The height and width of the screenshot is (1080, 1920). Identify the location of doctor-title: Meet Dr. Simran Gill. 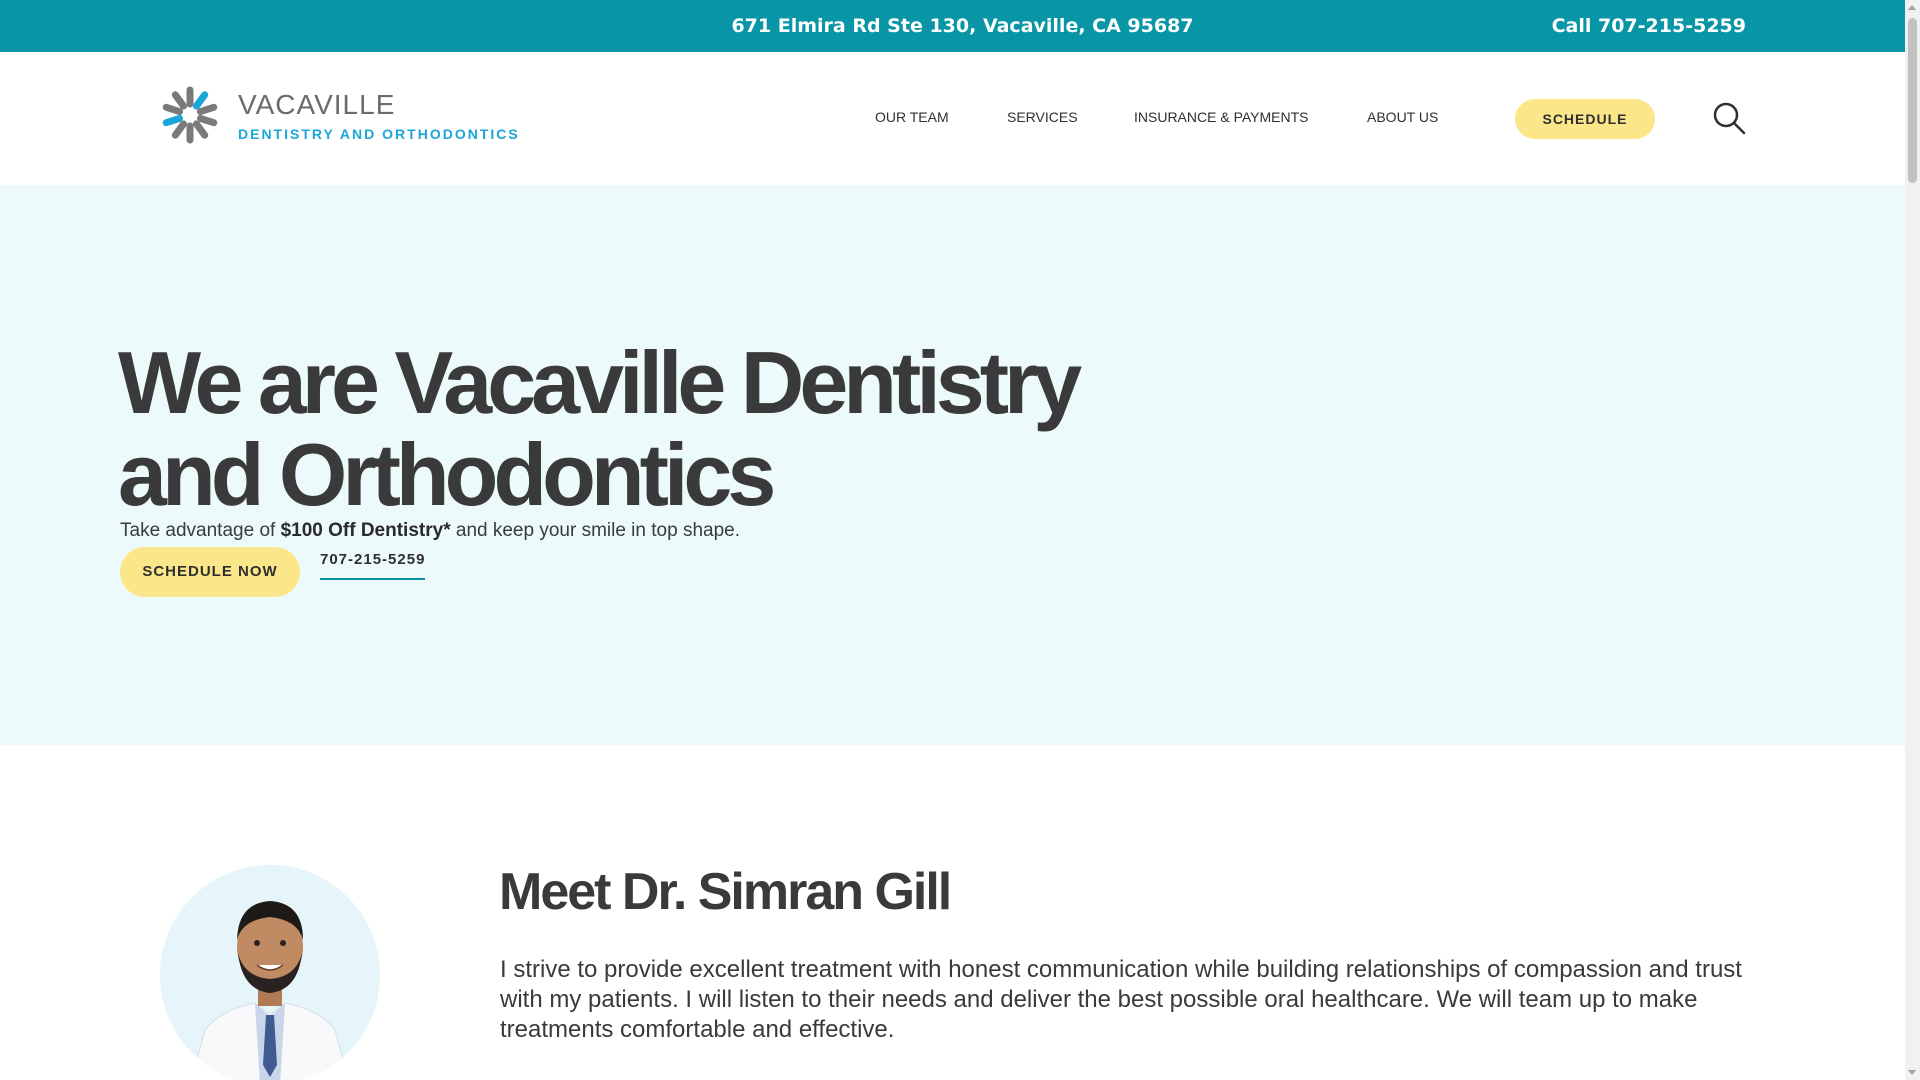
(725, 892).